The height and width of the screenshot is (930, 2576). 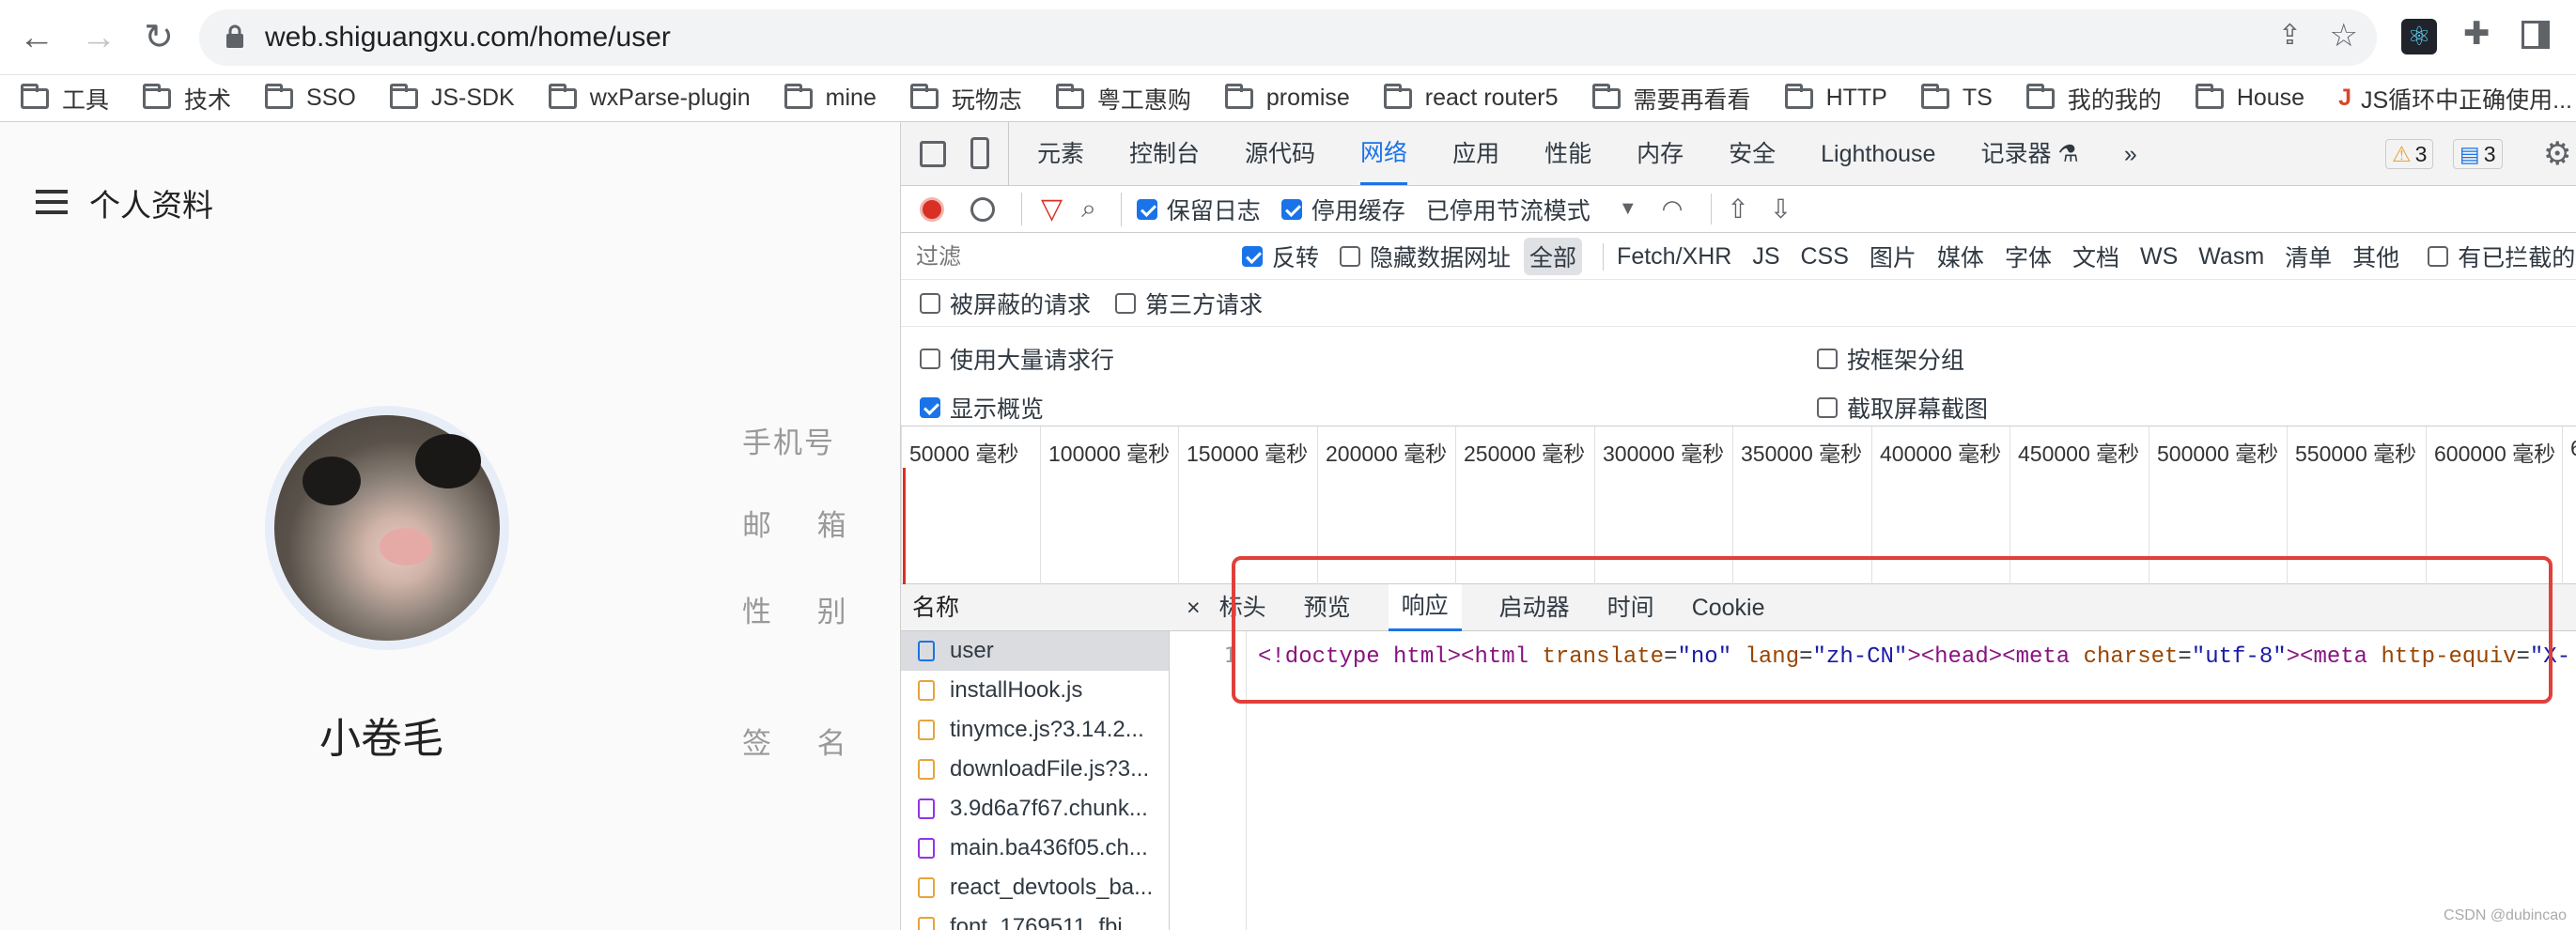 I want to click on avatar, so click(x=387, y=528).